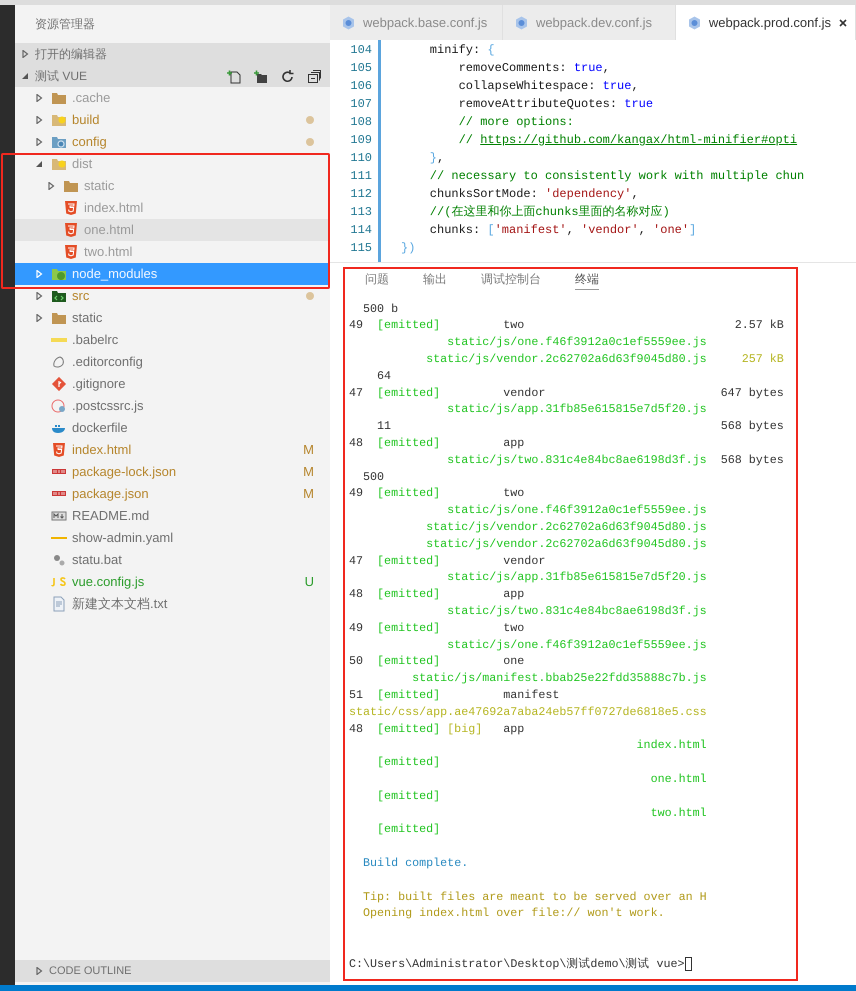 The width and height of the screenshot is (856, 991). I want to click on tab-label: webpack.dev.conf.js, so click(594, 23).